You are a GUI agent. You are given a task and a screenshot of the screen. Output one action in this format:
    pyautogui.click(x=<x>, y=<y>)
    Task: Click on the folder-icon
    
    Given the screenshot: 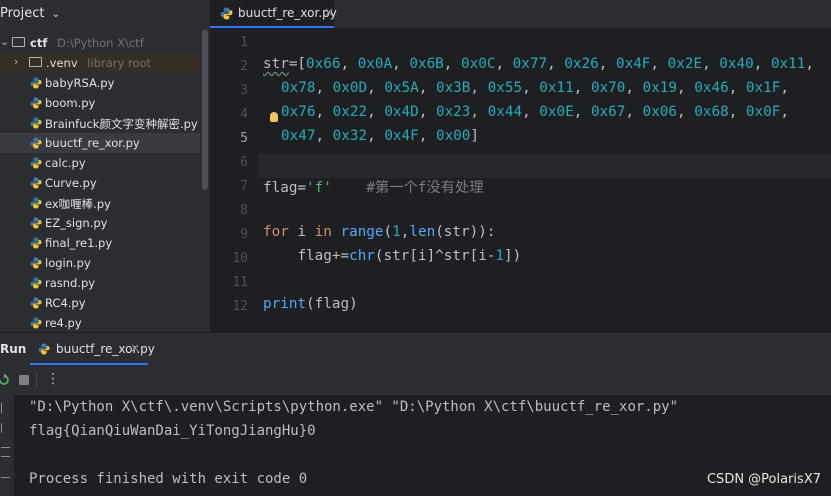 What is the action you would take?
    pyautogui.click(x=18, y=42)
    